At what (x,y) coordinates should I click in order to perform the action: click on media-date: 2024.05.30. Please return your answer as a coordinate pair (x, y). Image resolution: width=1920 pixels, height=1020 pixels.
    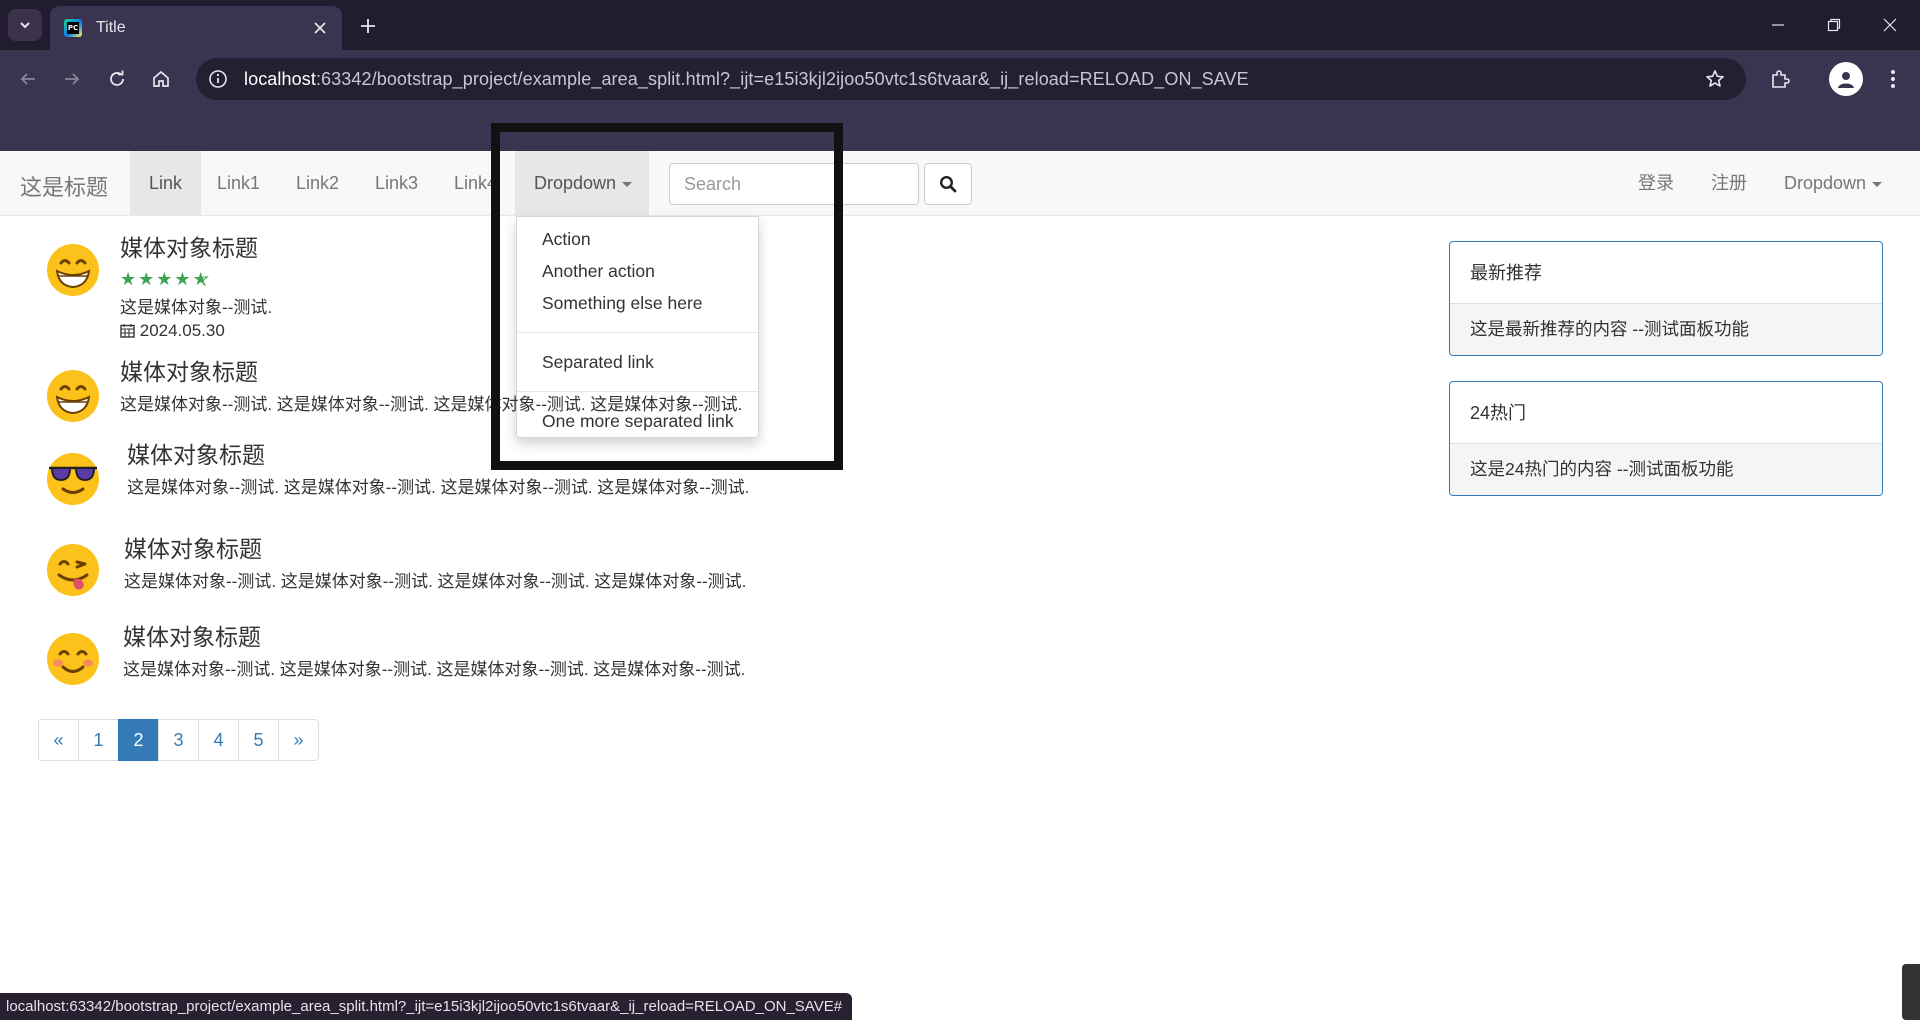
    Looking at the image, I should click on (196, 331).